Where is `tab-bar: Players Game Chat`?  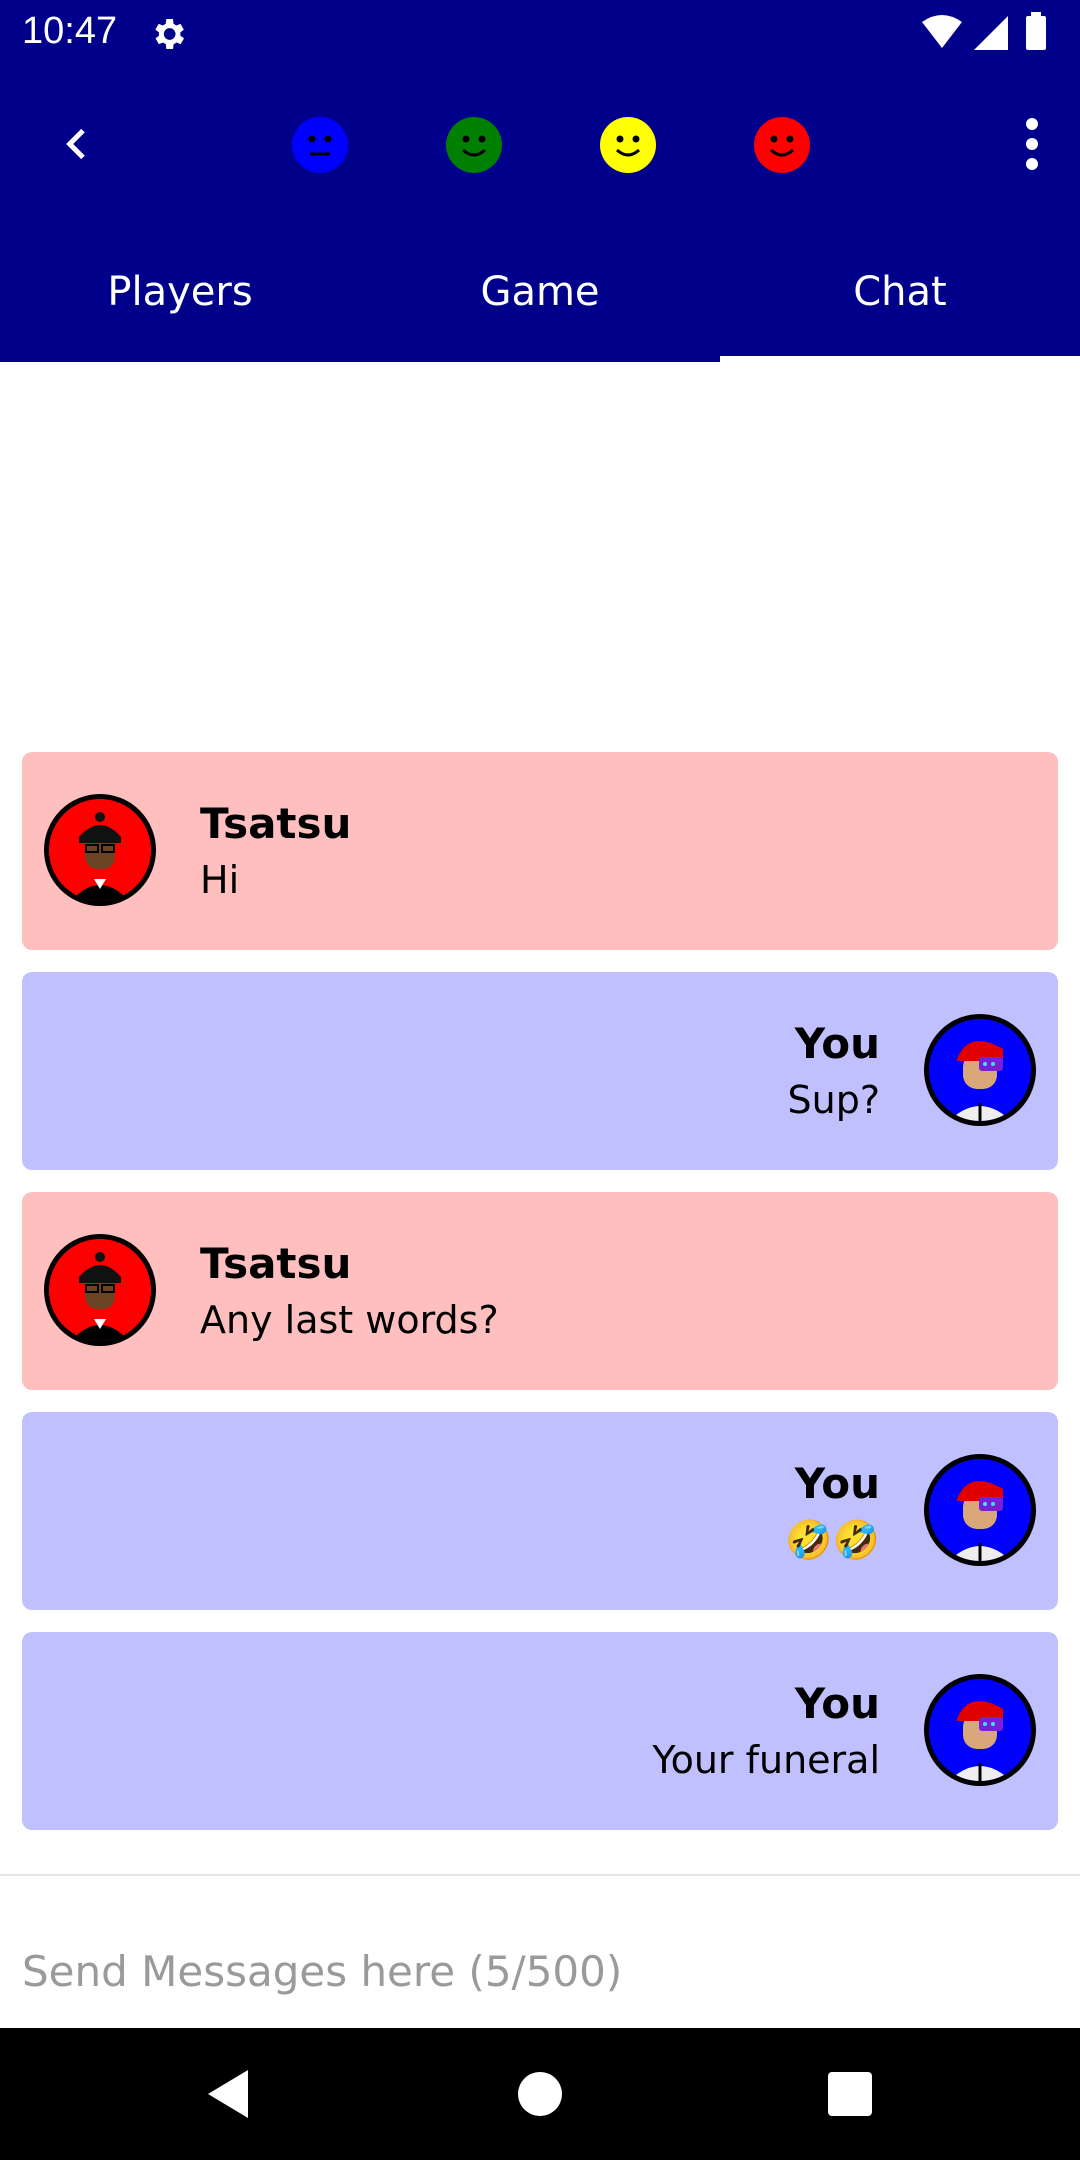 tab-bar: Players Game Chat is located at coordinates (540, 296).